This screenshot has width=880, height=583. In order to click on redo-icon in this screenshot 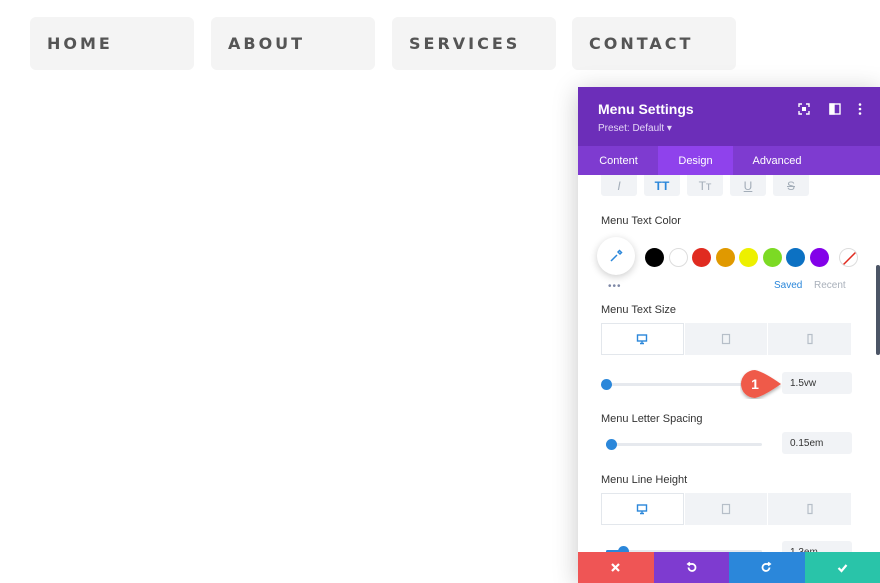, I will do `click(766, 566)`.